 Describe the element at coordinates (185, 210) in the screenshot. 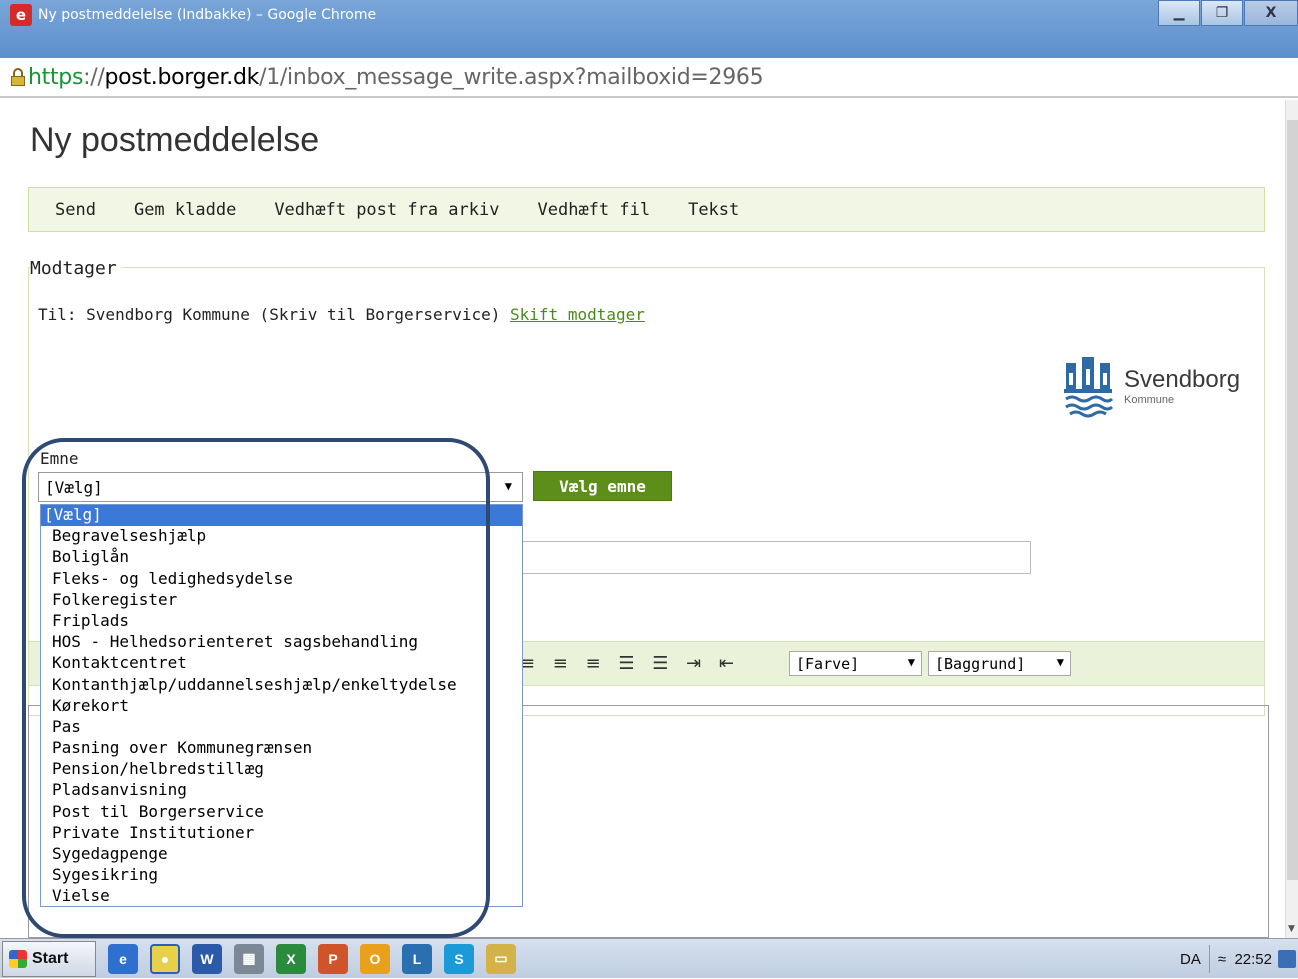

I see `save-draft-button: Gem kladde` at that location.